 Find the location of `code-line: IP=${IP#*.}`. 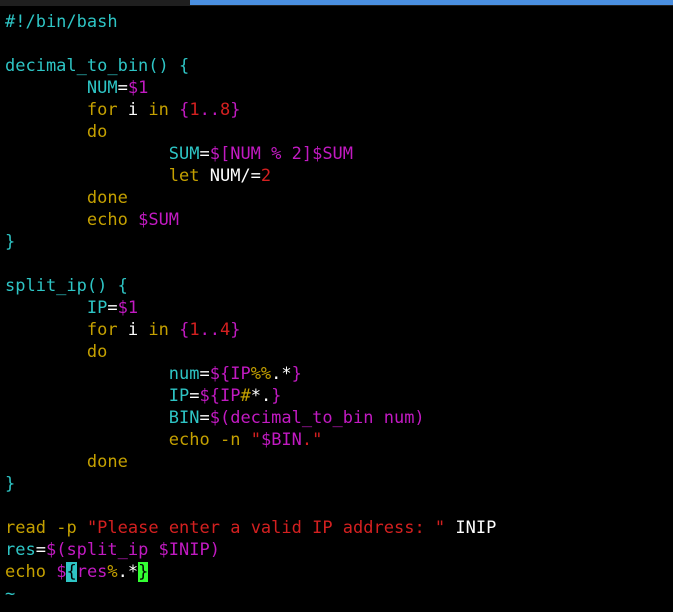

code-line: IP=${IP#*.} is located at coordinates (250, 396).